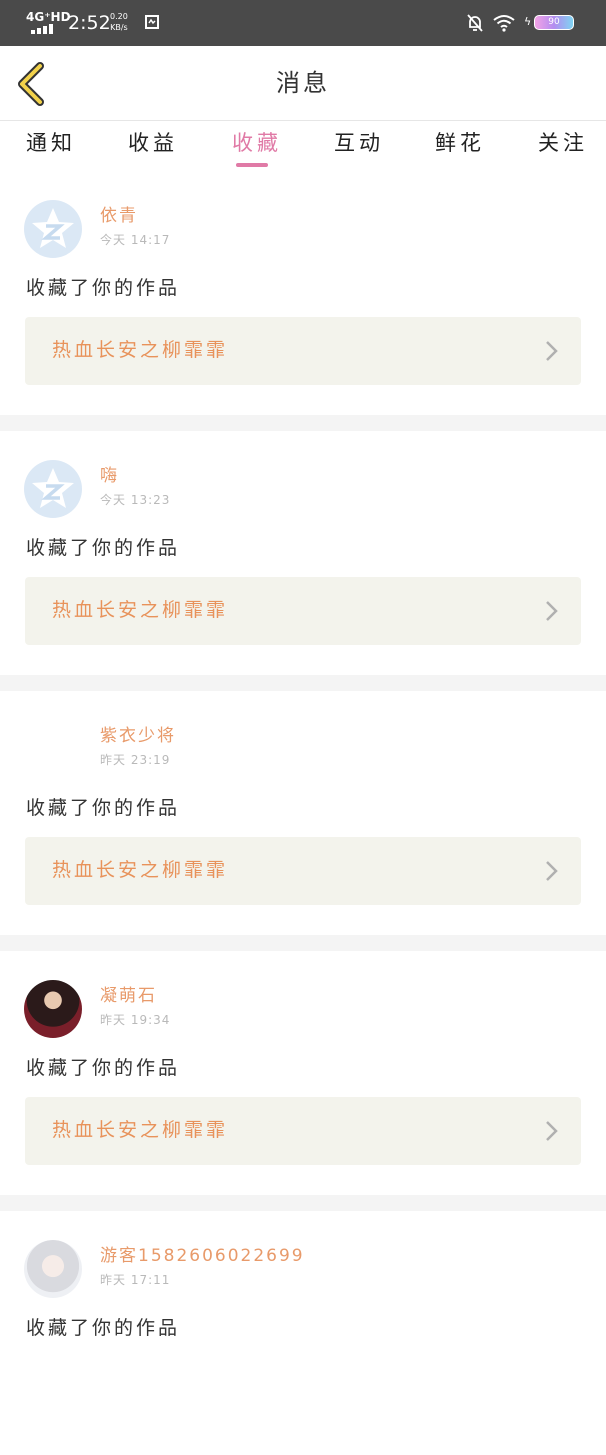 The width and height of the screenshot is (606, 1455). I want to click on signal-icon, so click(43, 29).